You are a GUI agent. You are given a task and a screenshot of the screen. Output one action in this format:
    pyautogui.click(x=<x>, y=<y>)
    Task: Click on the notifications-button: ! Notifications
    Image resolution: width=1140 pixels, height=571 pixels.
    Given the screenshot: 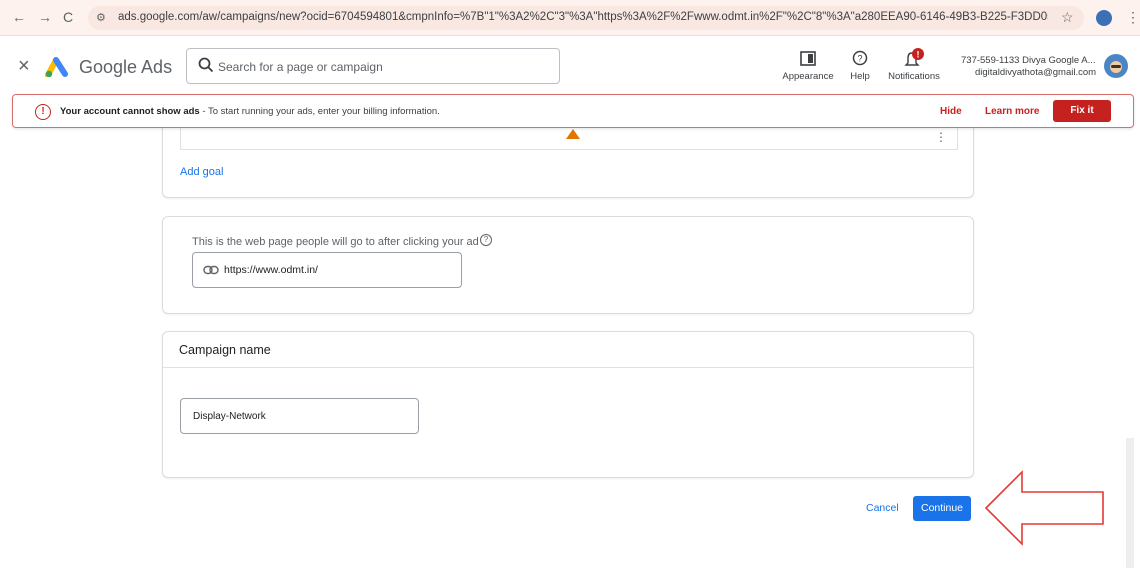 What is the action you would take?
    pyautogui.click(x=914, y=65)
    